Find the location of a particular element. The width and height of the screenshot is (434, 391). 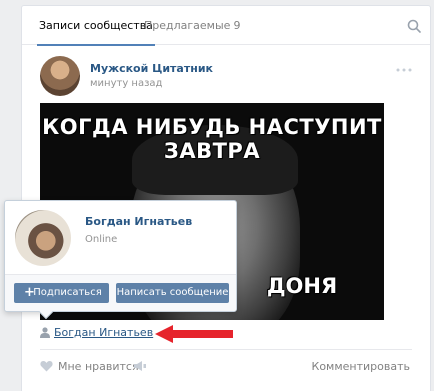

tab-suggested: Предлагаемые 9 is located at coordinates (192, 25).